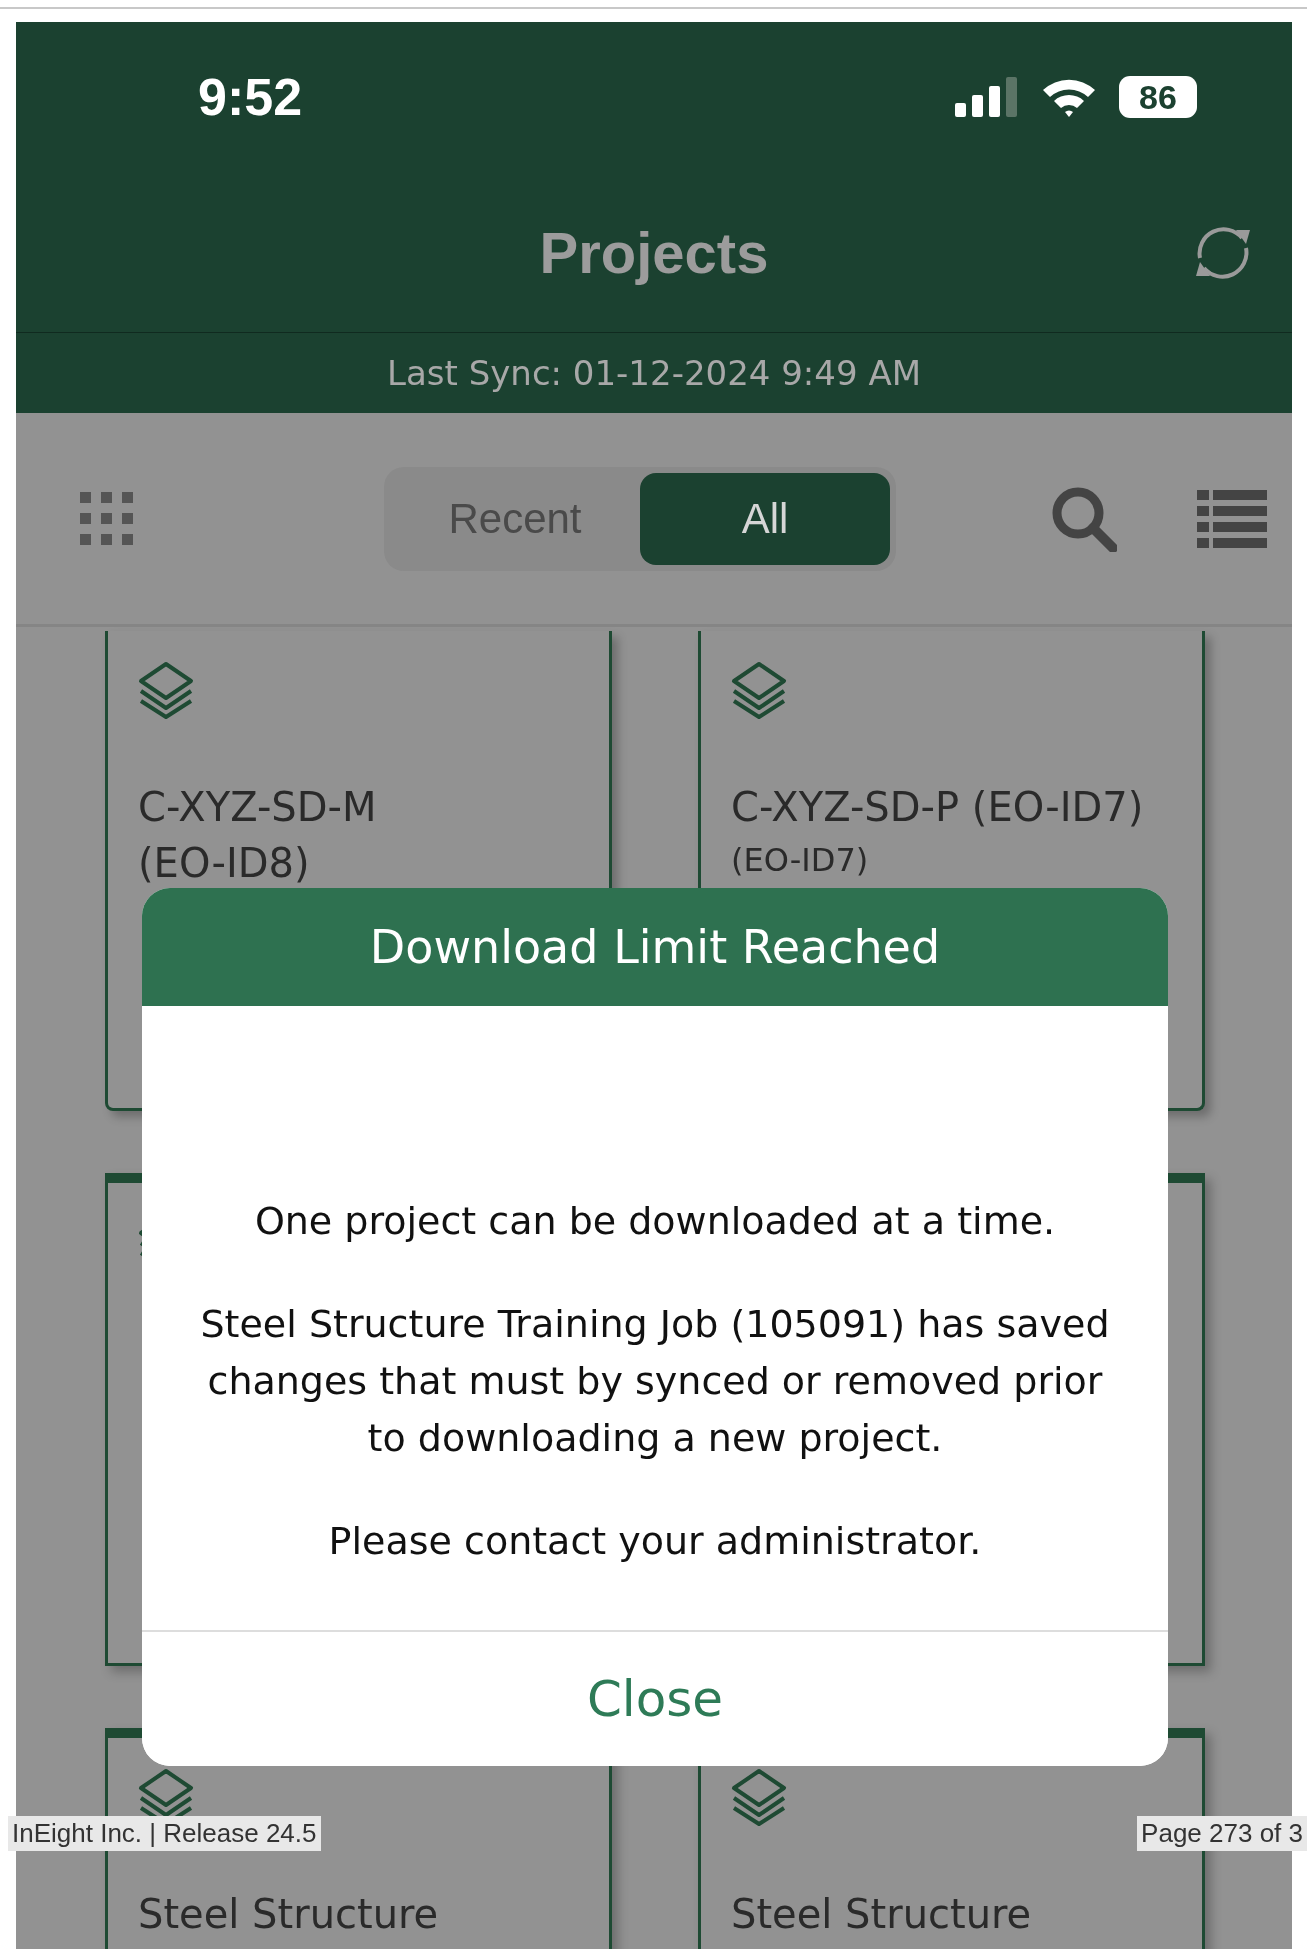 This screenshot has width=1307, height=1949. Describe the element at coordinates (224, 863) in the screenshot. I see `project-name: (EO-ID8)` at that location.